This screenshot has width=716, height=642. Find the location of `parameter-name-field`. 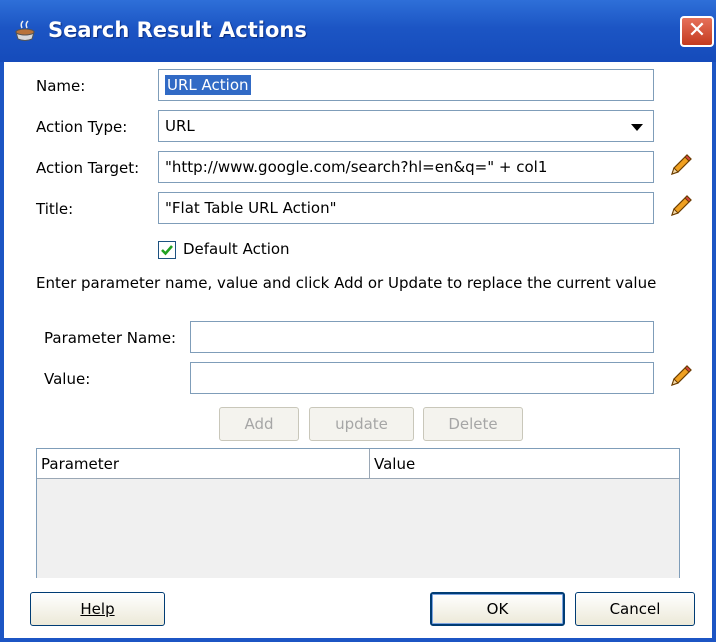

parameter-name-field is located at coordinates (422, 337).